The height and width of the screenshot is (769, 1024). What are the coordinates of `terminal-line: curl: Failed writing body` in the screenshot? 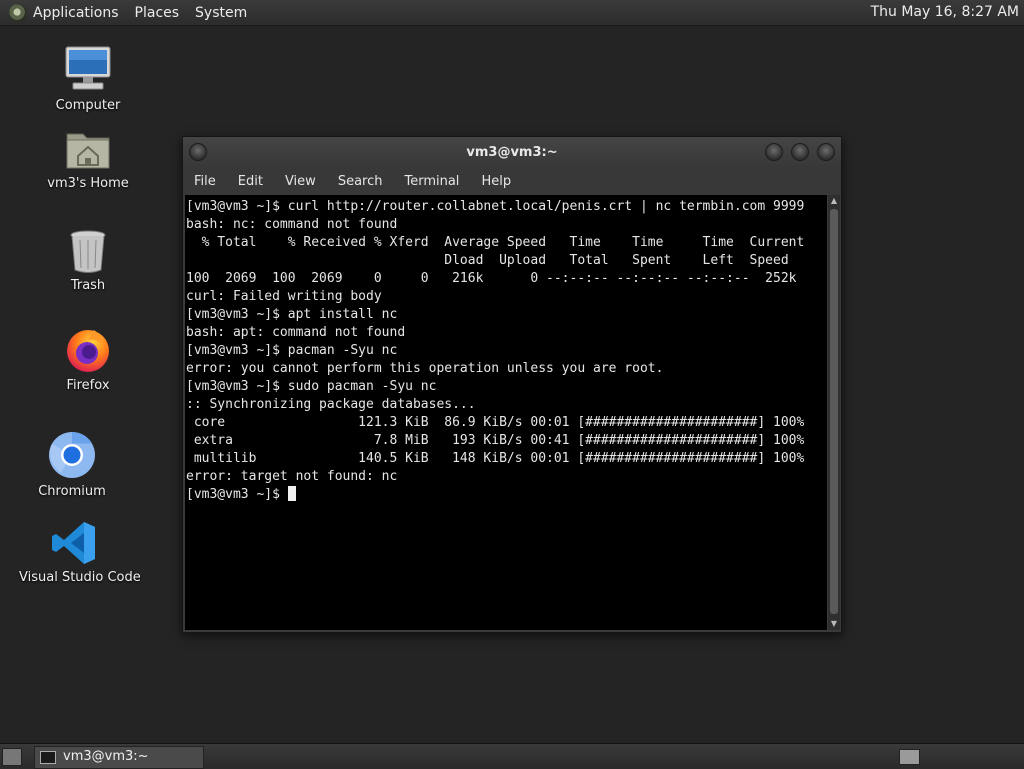 It's located at (284, 296).